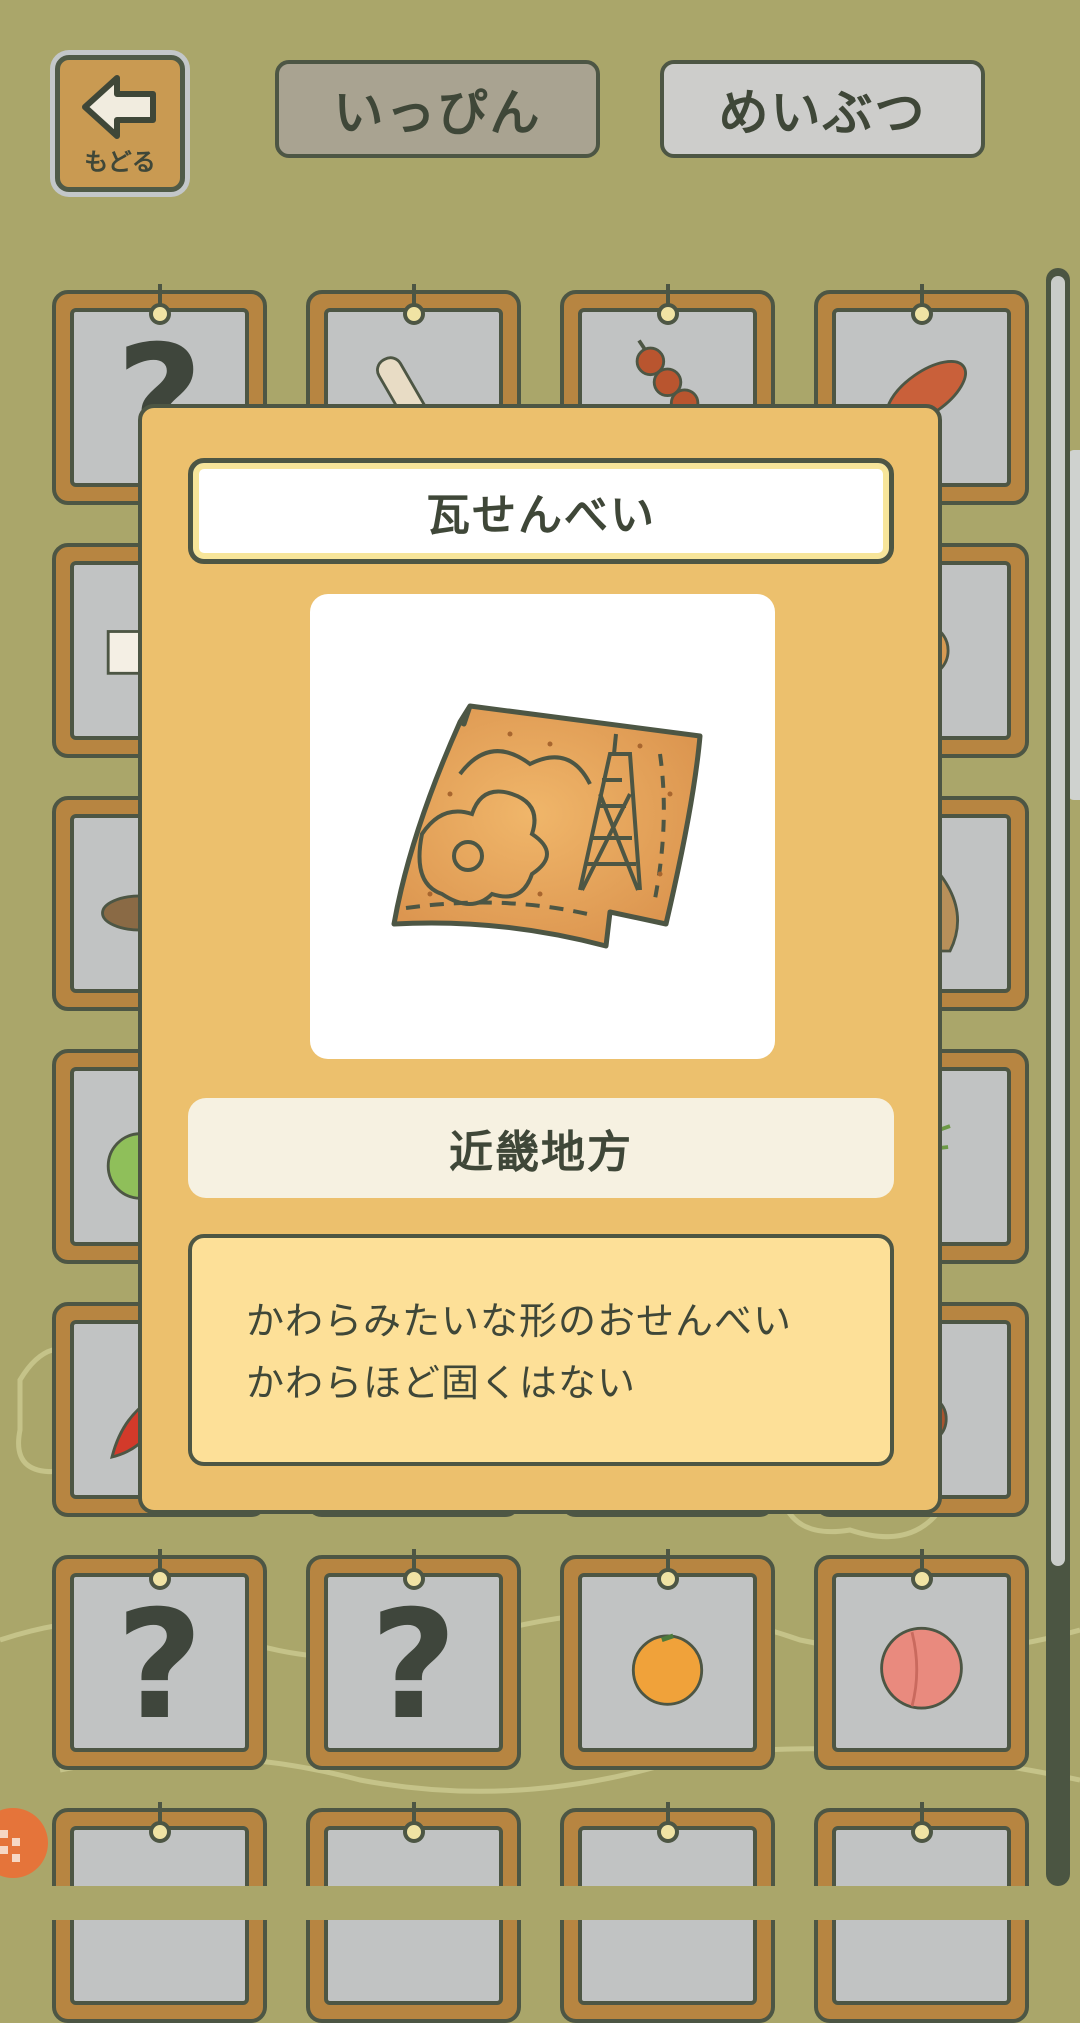 This screenshot has width=1080, height=2023. I want to click on back-arrow-icon, so click(119, 107).